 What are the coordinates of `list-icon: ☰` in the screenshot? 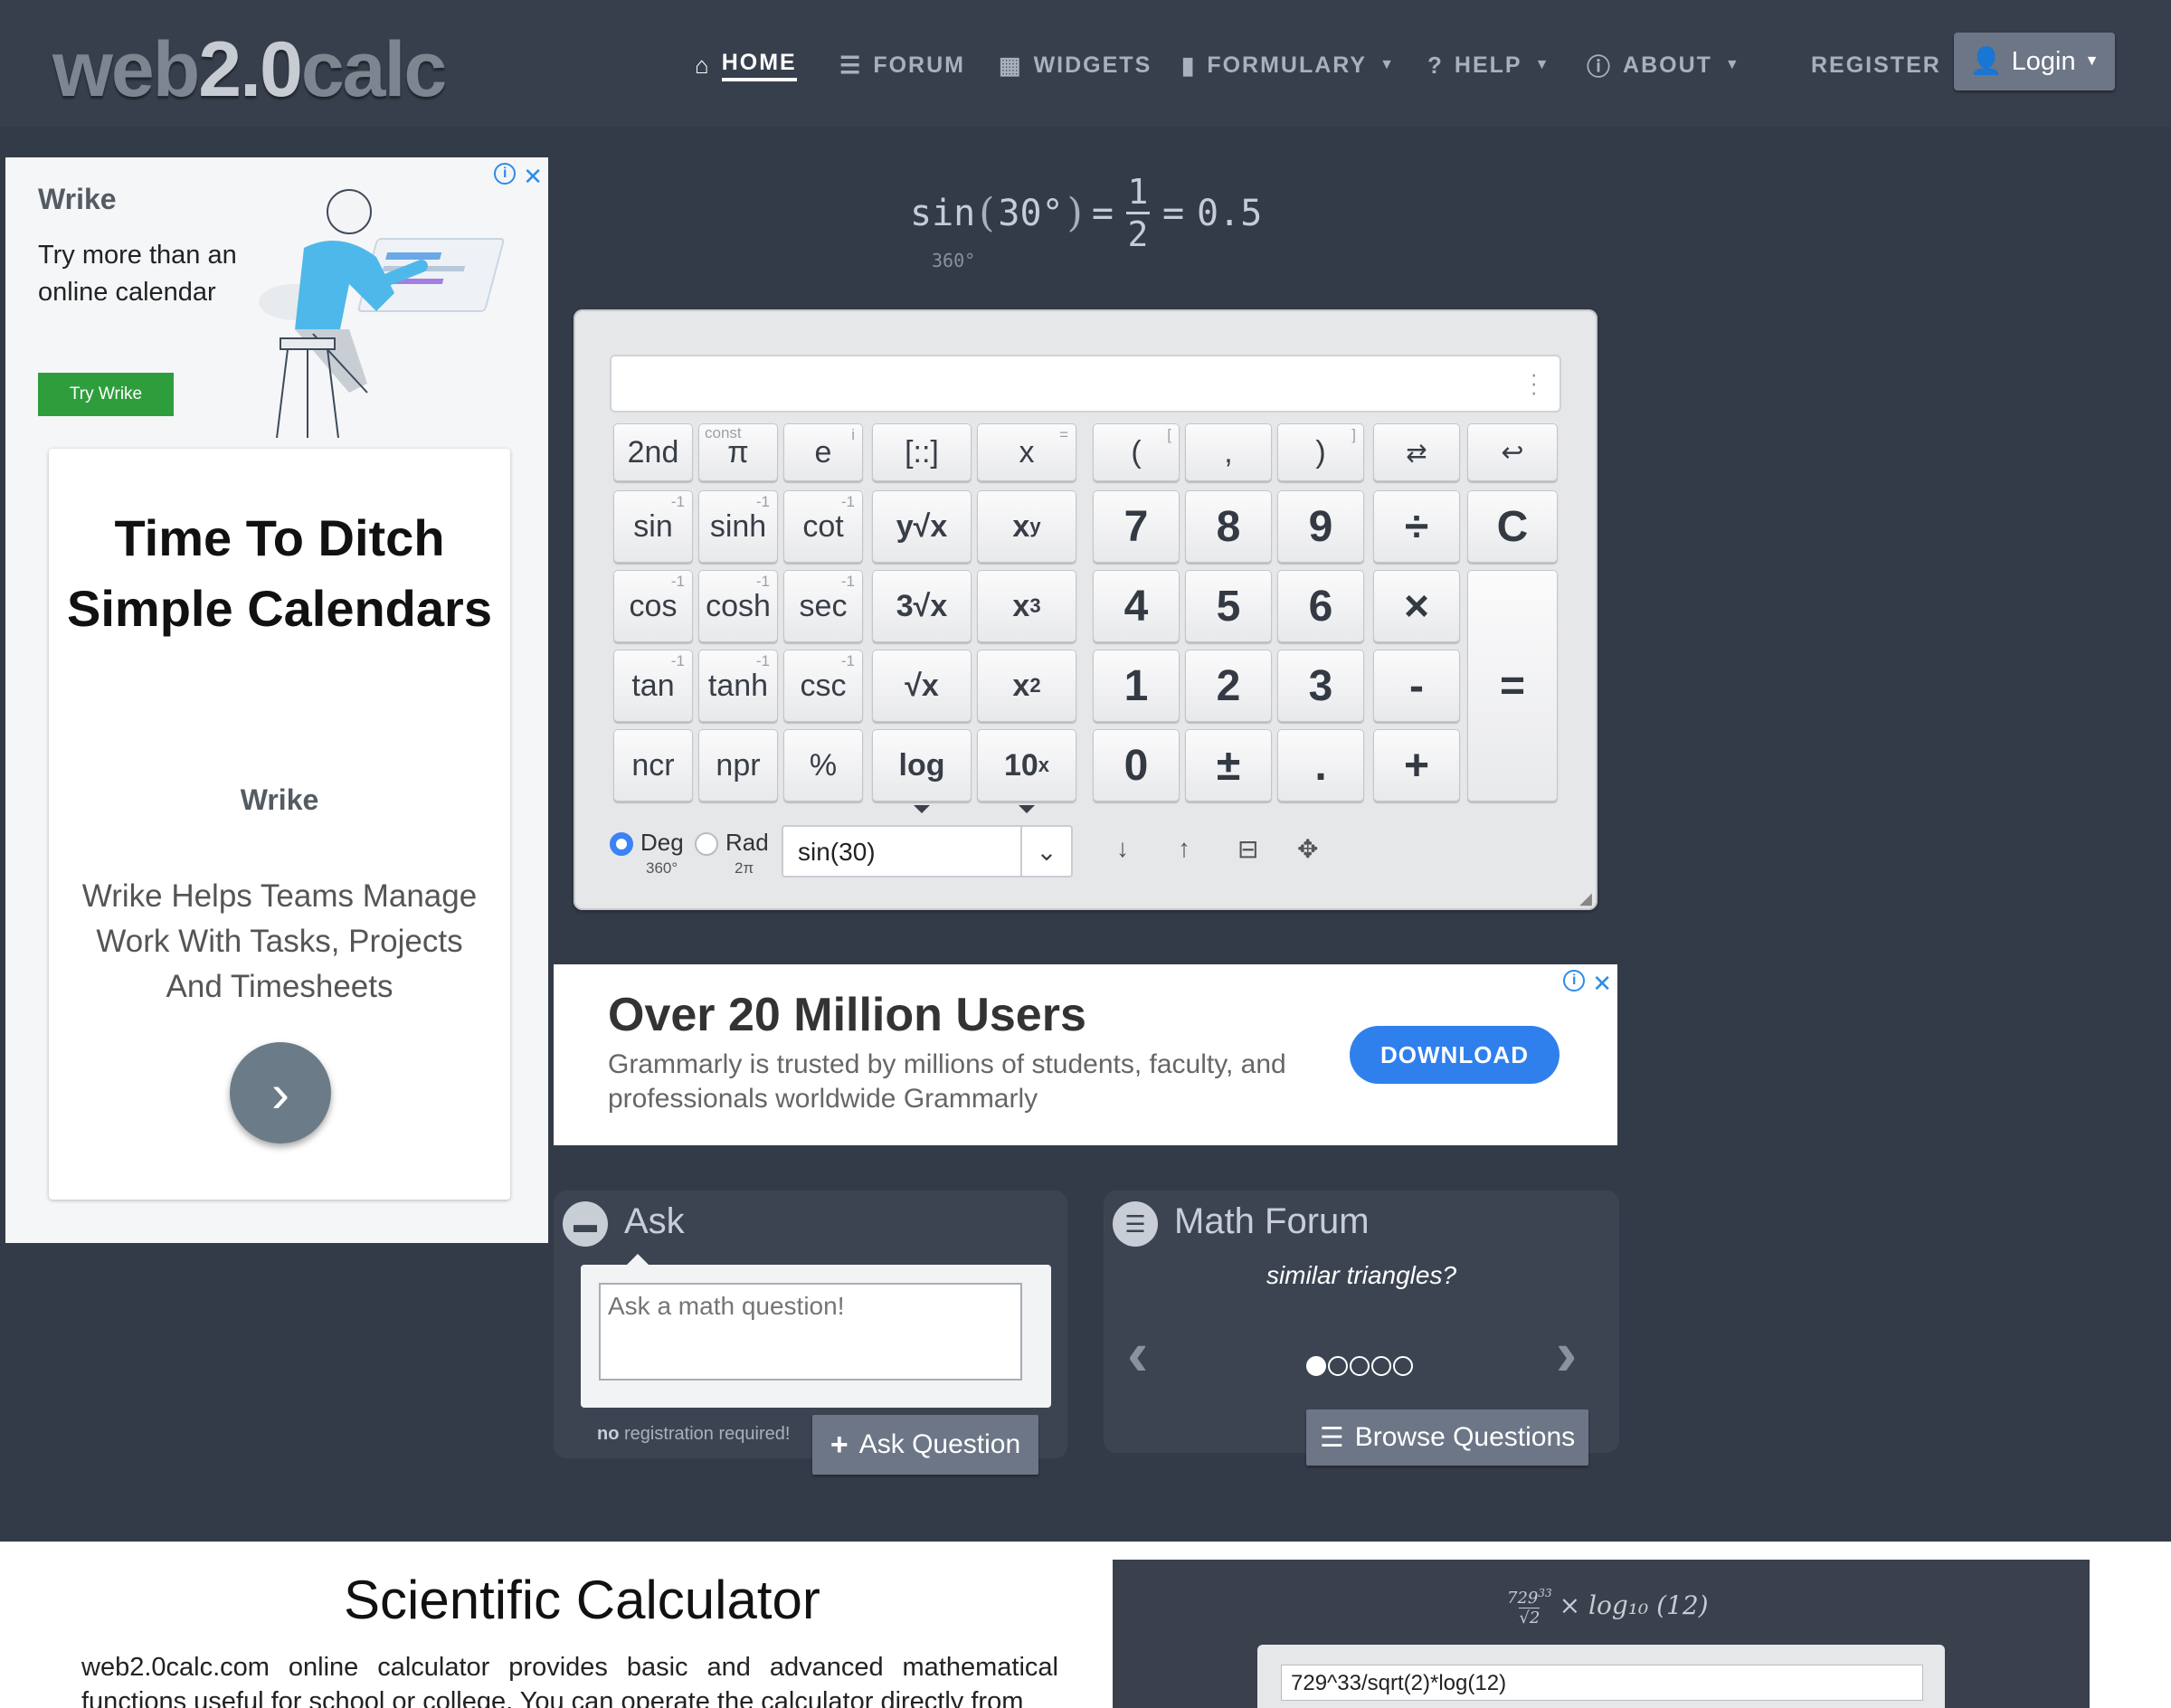 It's located at (1135, 1224).